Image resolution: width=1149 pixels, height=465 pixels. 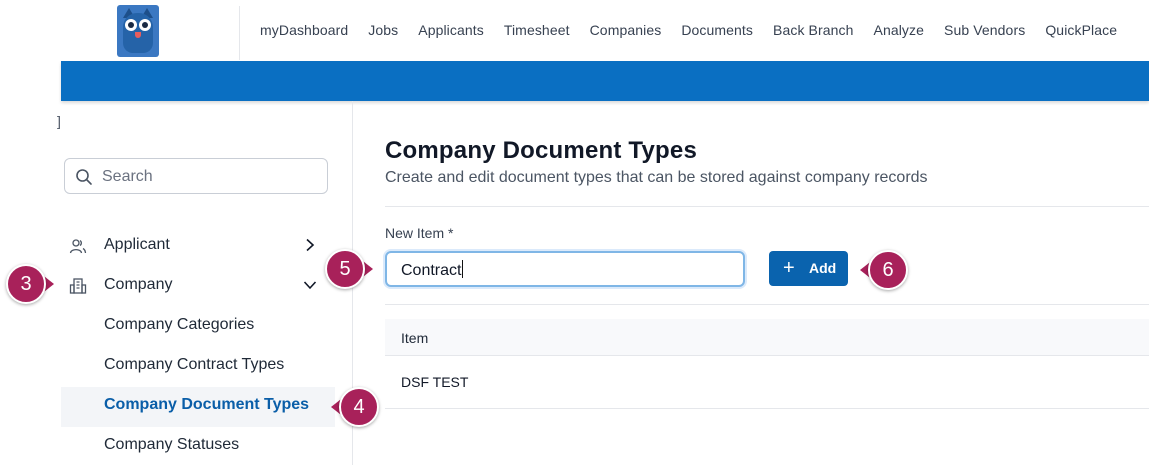 I want to click on sidebar-item-company: Company, so click(x=196, y=286).